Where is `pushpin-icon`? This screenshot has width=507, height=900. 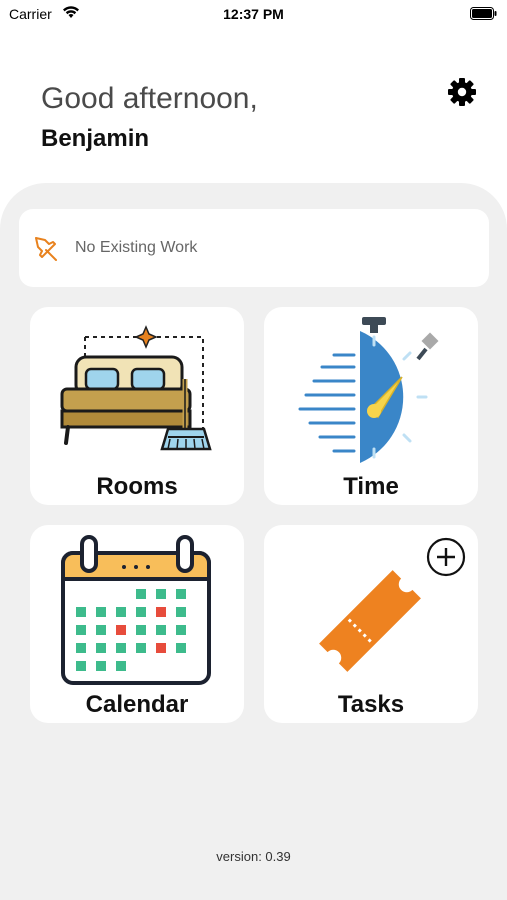 pushpin-icon is located at coordinates (46, 249).